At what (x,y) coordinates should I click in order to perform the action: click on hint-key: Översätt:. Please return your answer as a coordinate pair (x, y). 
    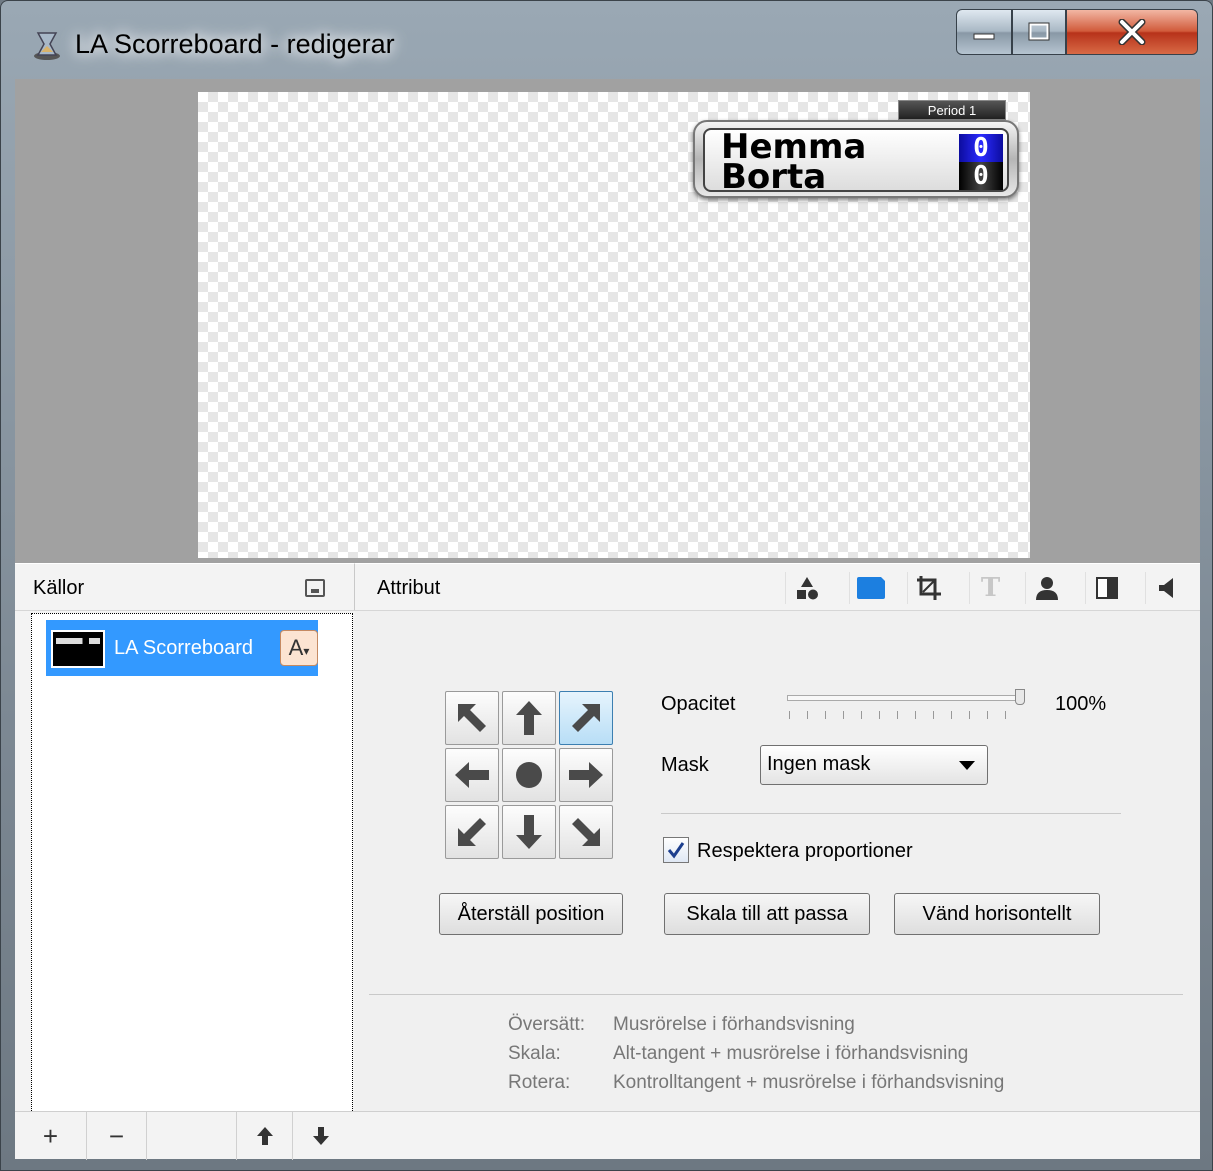
    Looking at the image, I should click on (547, 1024).